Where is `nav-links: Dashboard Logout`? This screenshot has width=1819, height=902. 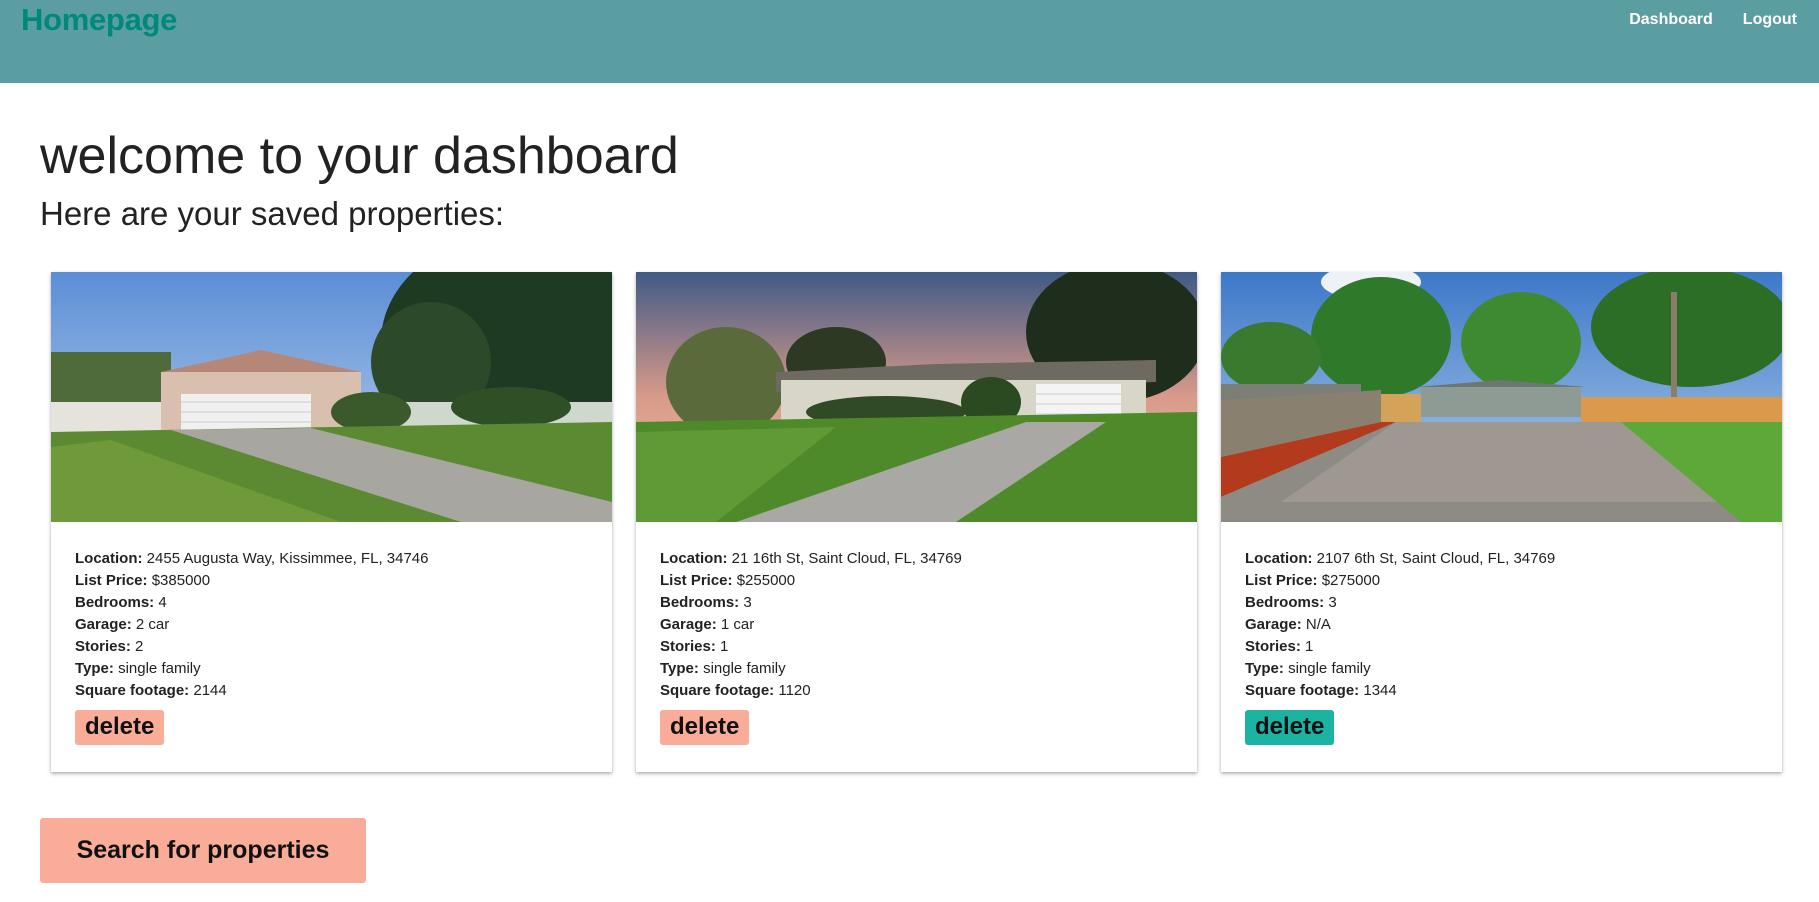 nav-links: Dashboard Logout is located at coordinates (1713, 20).